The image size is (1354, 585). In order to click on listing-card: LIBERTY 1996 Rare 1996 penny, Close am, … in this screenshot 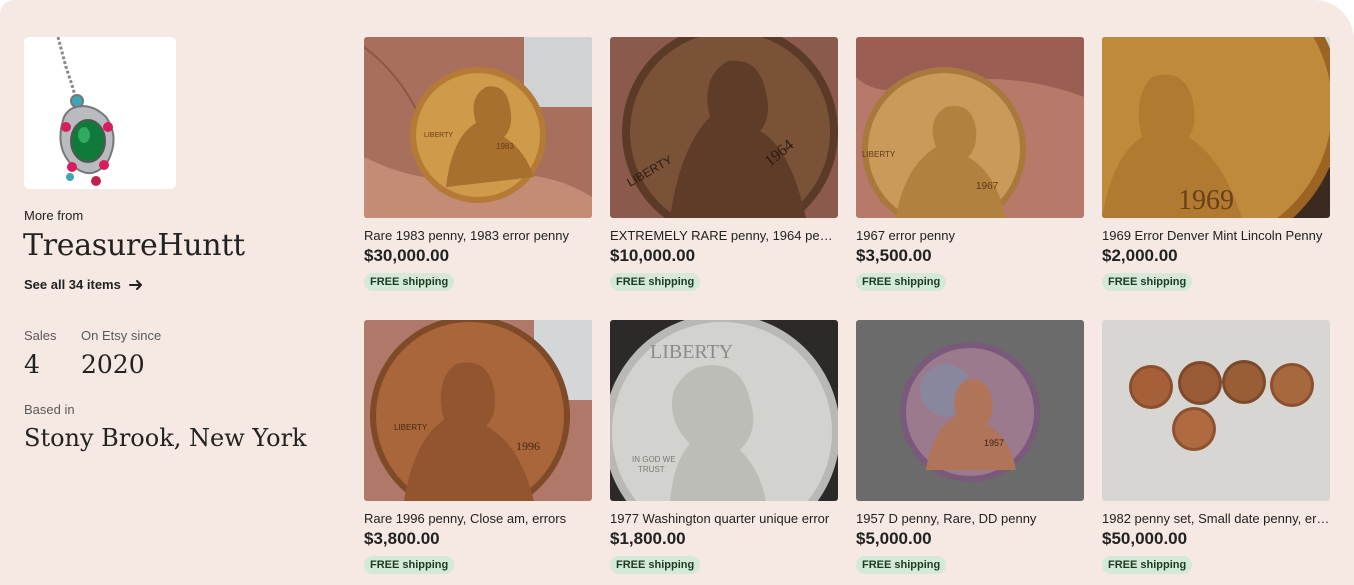, I will do `click(478, 447)`.